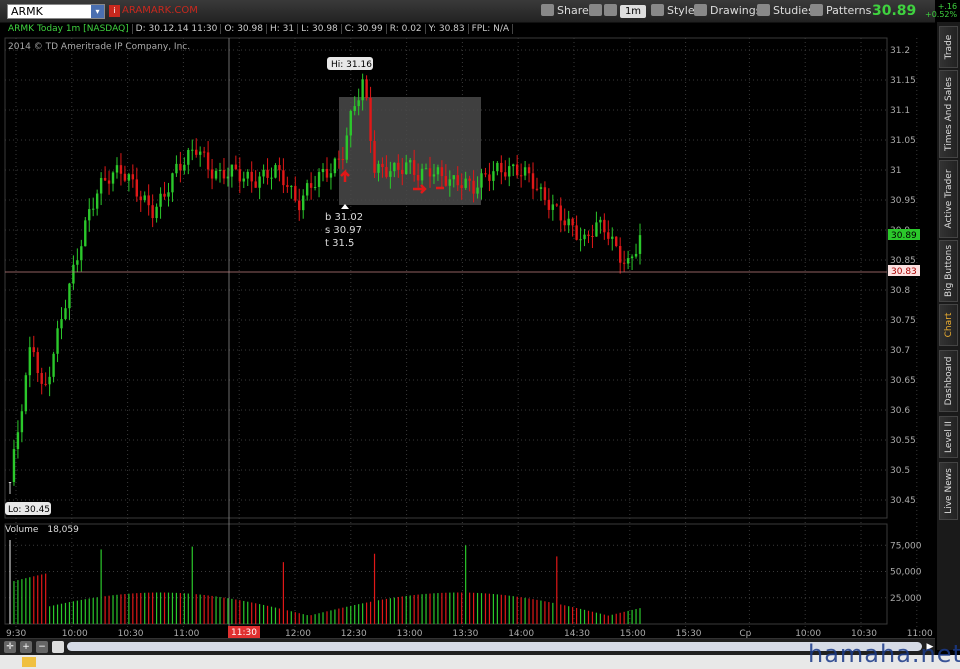 This screenshot has height=669, width=960. What do you see at coordinates (903, 81) in the screenshot?
I see `price-tick-label: 31.15` at bounding box center [903, 81].